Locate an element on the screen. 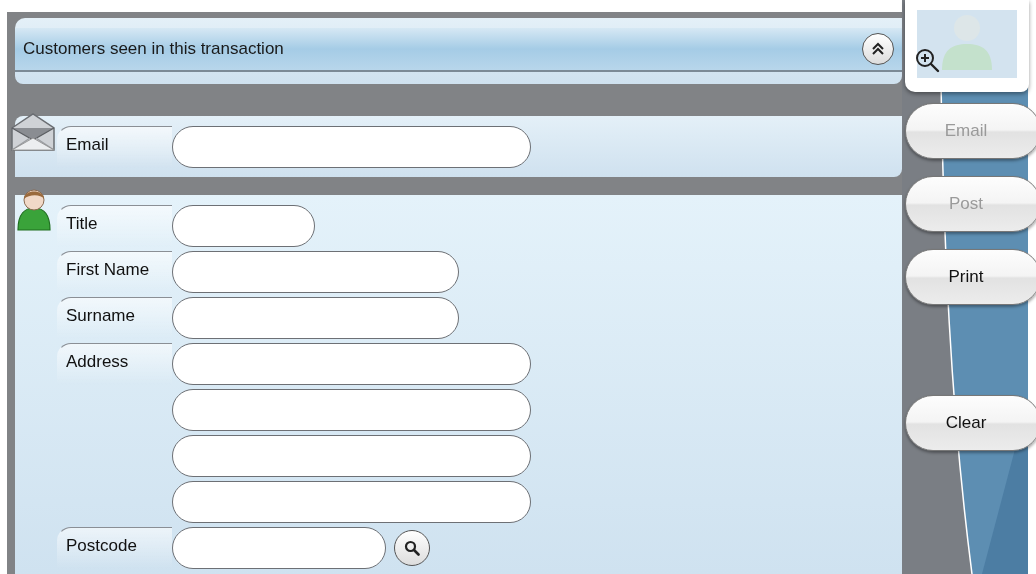 The image size is (1036, 574). search-button is located at coordinates (412, 548).